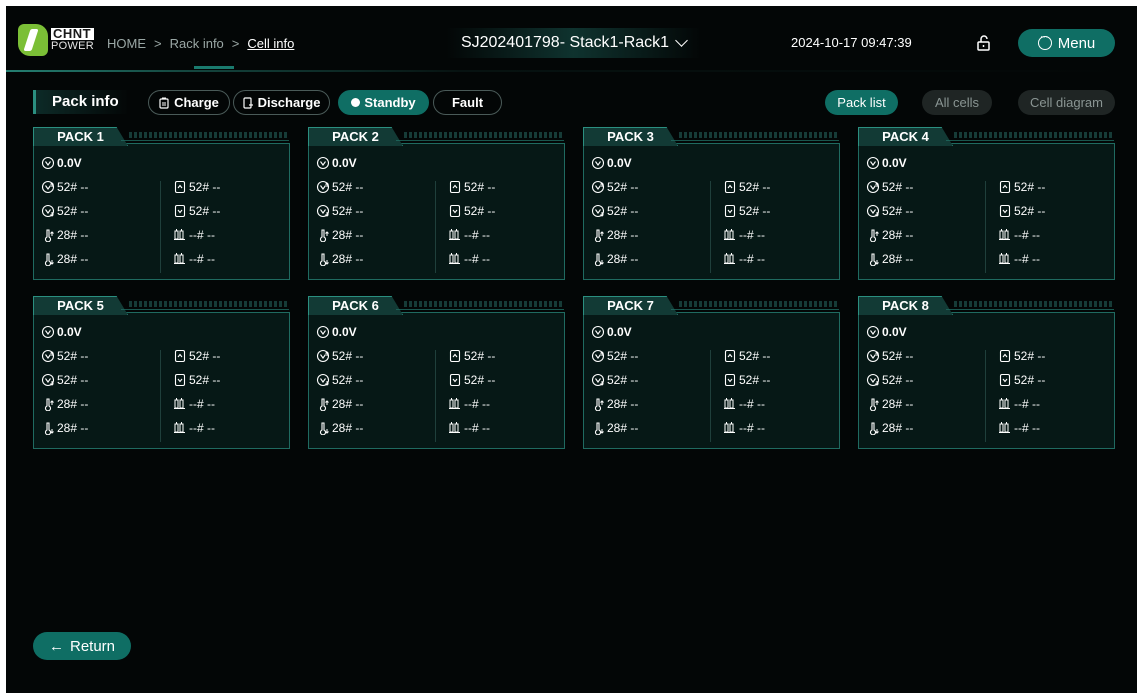 This screenshot has width=1137, height=693. Describe the element at coordinates (289, 102) in the screenshot. I see `tab-discharge-label: Discharge` at that location.